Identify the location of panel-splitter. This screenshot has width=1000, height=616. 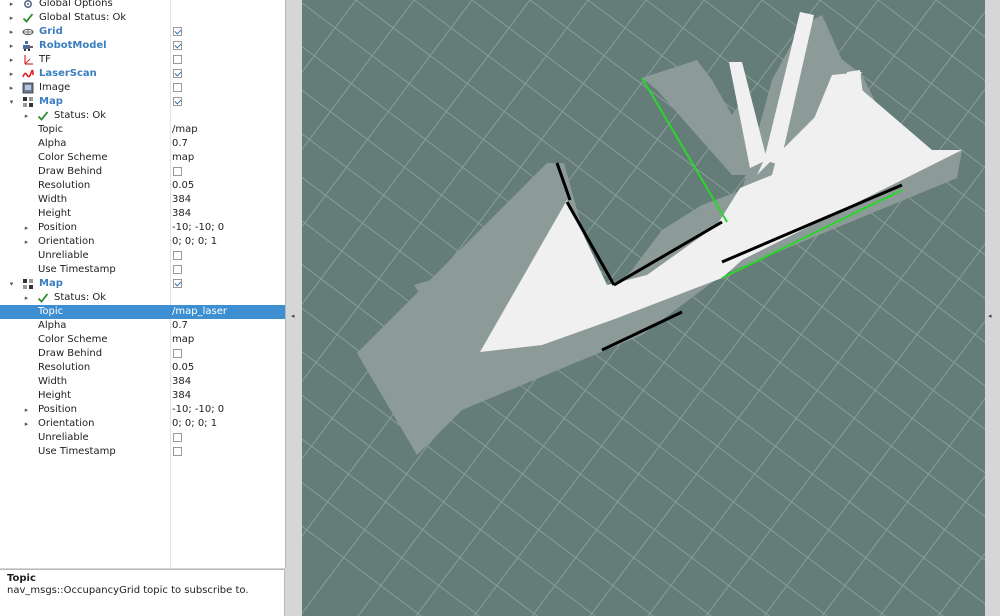
(294, 308).